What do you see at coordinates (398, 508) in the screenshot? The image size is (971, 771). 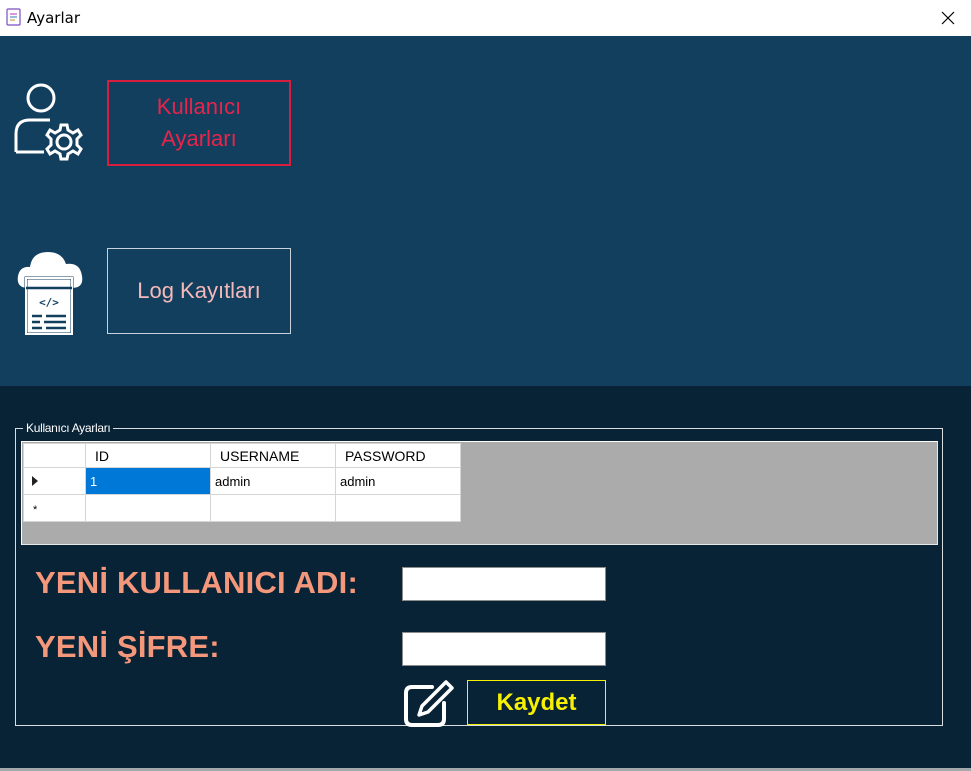 I see `new-cell-password` at bounding box center [398, 508].